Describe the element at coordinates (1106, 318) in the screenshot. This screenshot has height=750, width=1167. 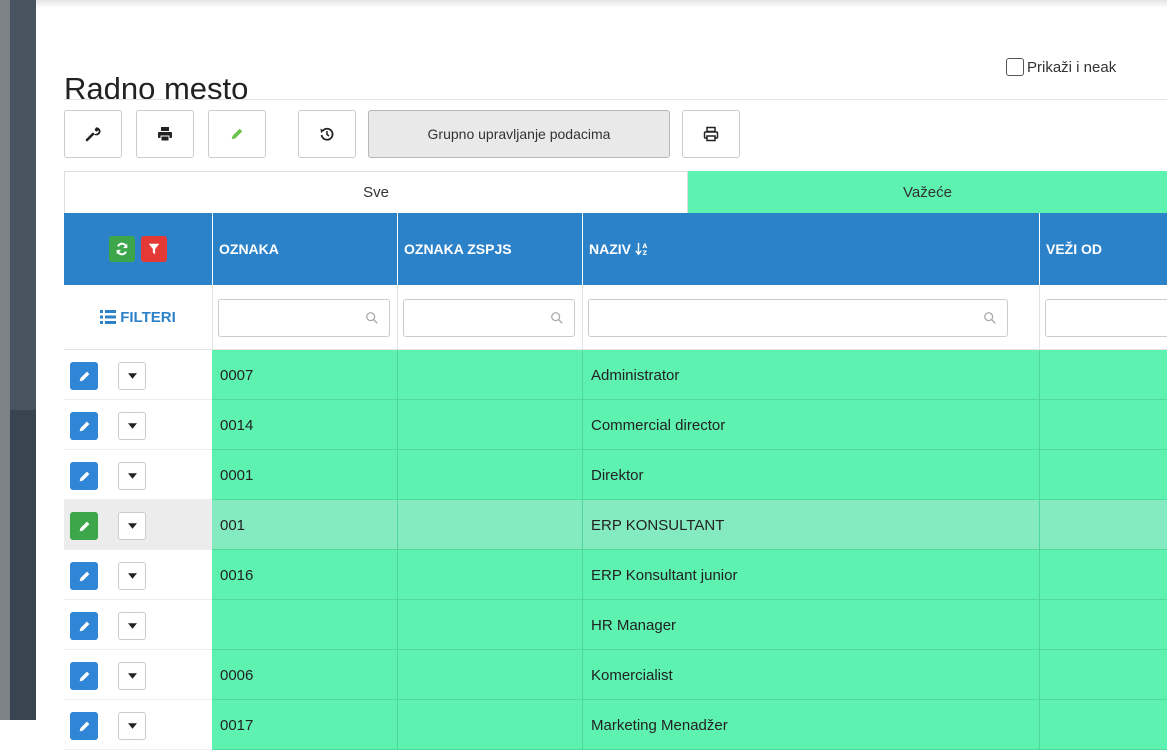
I see `filter-vazi-od-input` at that location.